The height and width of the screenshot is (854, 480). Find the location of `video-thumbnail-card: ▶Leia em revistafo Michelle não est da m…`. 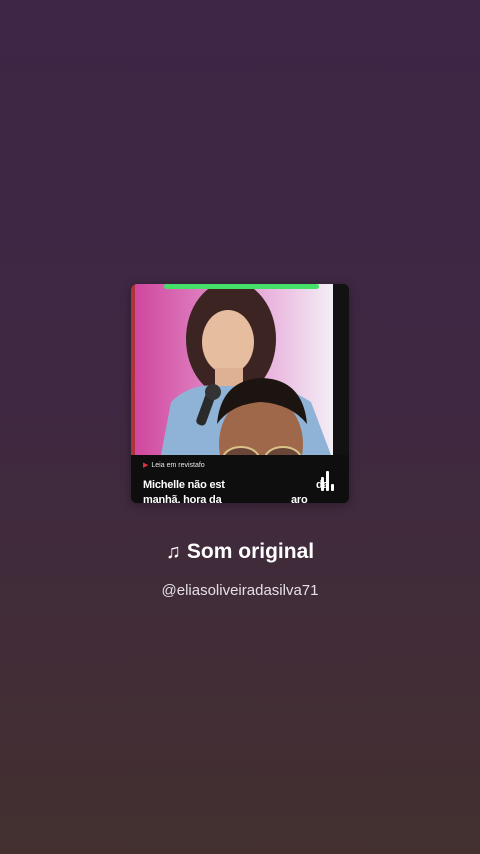

video-thumbnail-card: ▶Leia em revistafo Michelle não est da m… is located at coordinates (240, 393).